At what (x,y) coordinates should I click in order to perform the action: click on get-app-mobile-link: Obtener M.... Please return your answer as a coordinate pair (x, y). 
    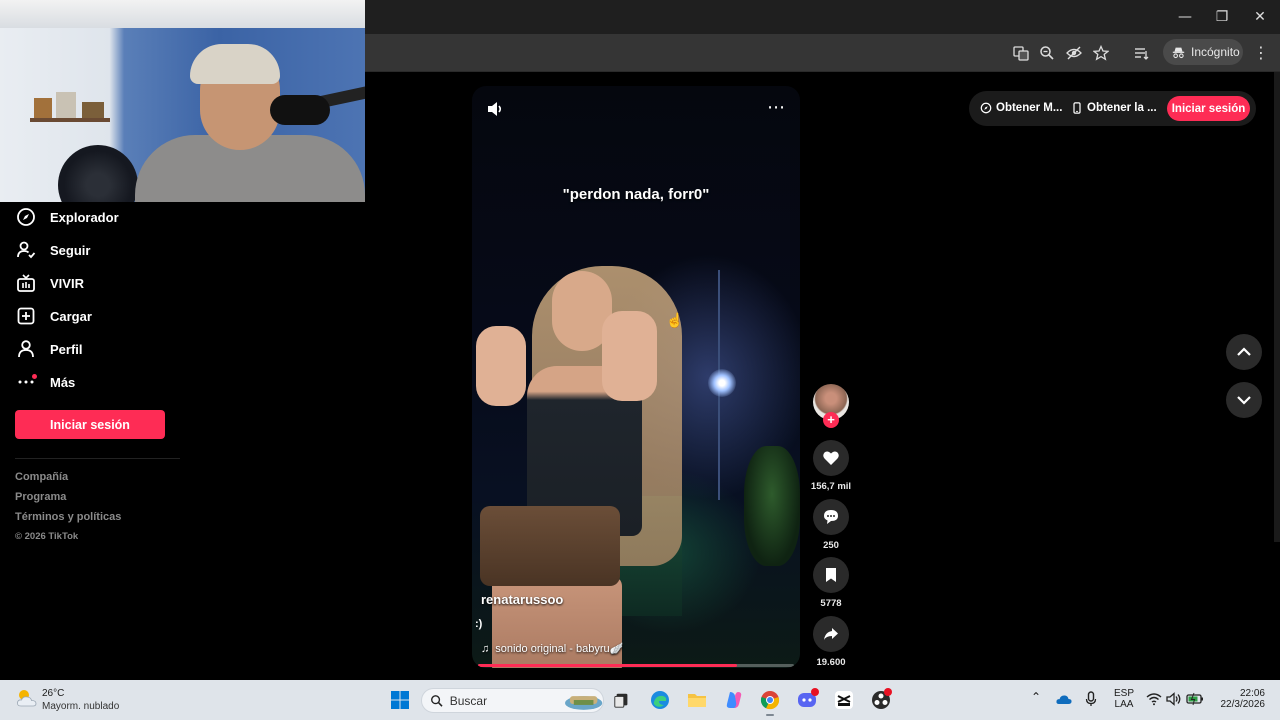
    Looking at the image, I should click on (1021, 108).